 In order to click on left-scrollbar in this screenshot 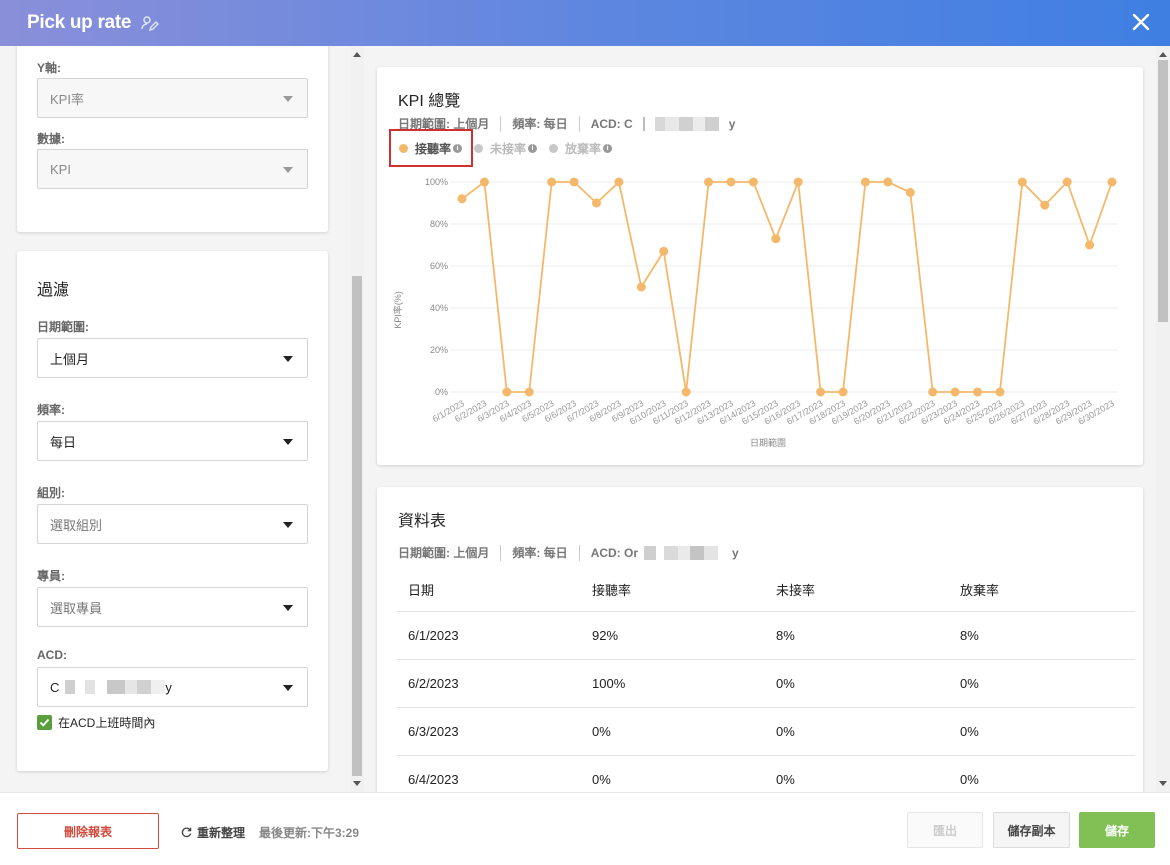, I will do `click(357, 419)`.